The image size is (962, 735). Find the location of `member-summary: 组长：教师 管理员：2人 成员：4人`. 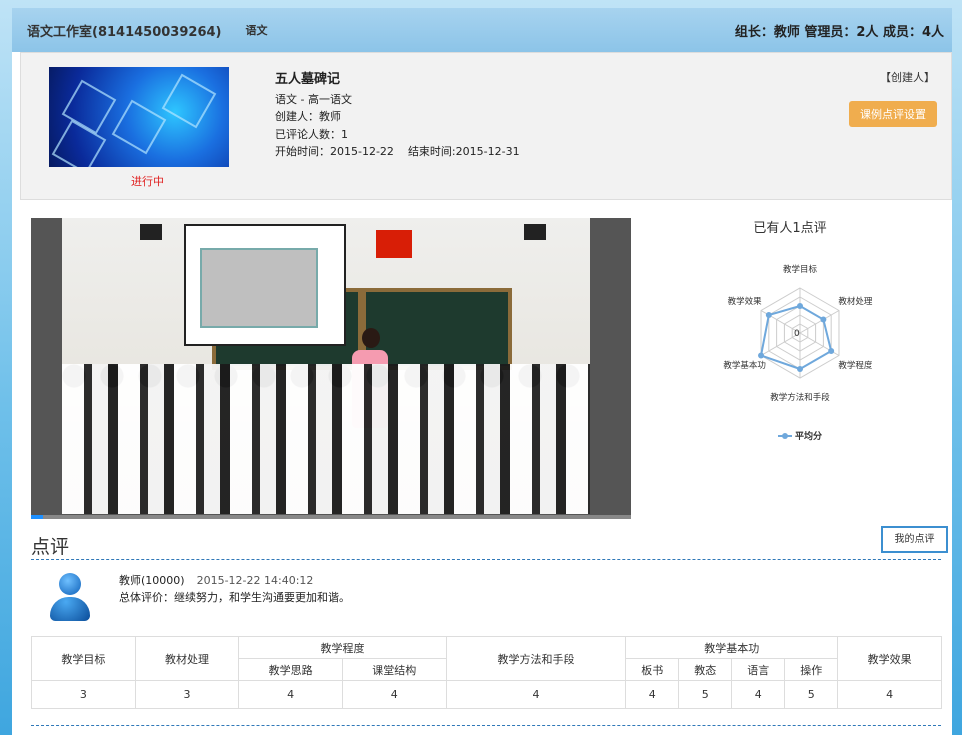

member-summary: 组长：教师 管理员：2人 成员：4人 is located at coordinates (839, 32).